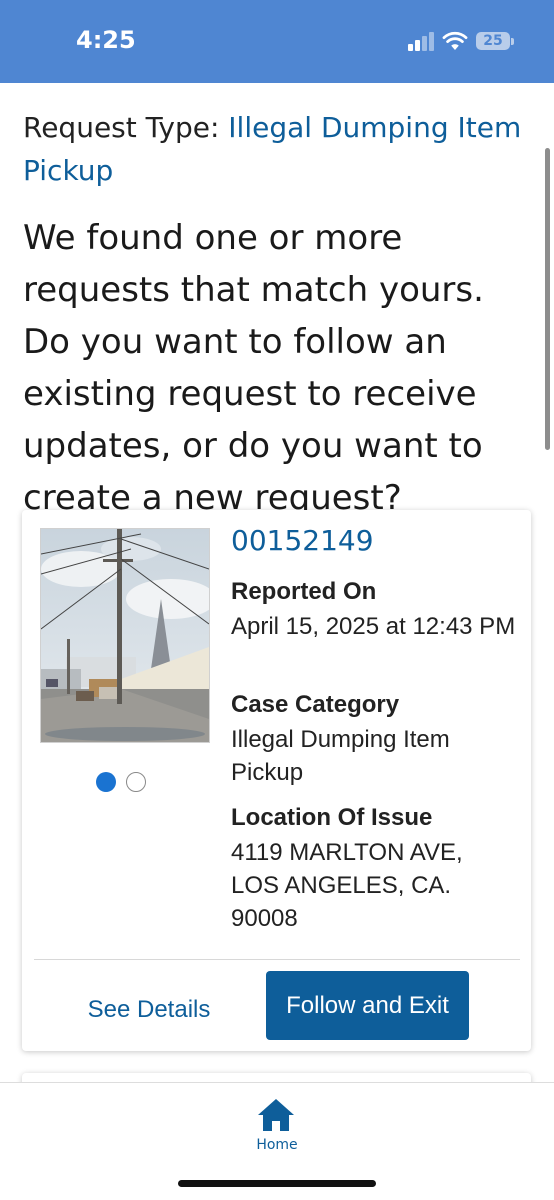 The width and height of the screenshot is (554, 1200). Describe the element at coordinates (121, 782) in the screenshot. I see `photo-pager` at that location.